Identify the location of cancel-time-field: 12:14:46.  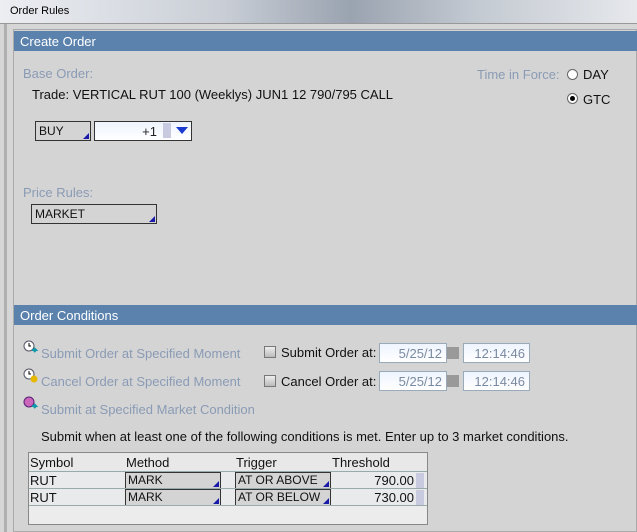
(496, 381).